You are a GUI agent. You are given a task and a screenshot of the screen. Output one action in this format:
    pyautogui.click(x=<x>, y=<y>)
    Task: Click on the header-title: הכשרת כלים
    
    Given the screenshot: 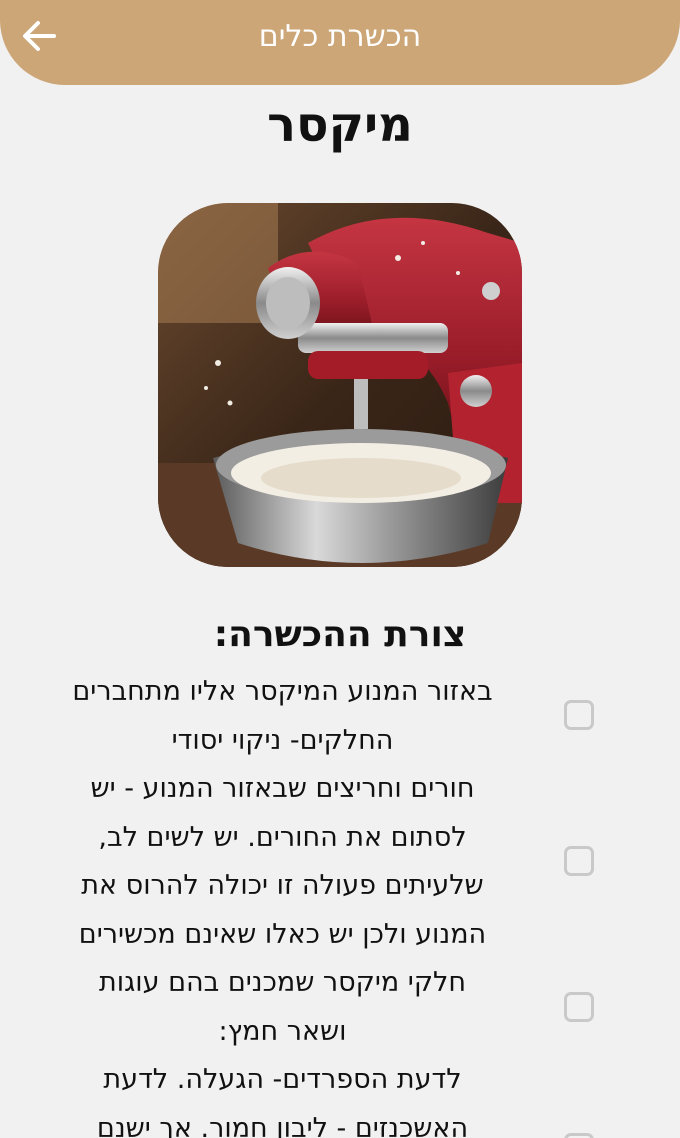 What is the action you would take?
    pyautogui.click(x=340, y=36)
    